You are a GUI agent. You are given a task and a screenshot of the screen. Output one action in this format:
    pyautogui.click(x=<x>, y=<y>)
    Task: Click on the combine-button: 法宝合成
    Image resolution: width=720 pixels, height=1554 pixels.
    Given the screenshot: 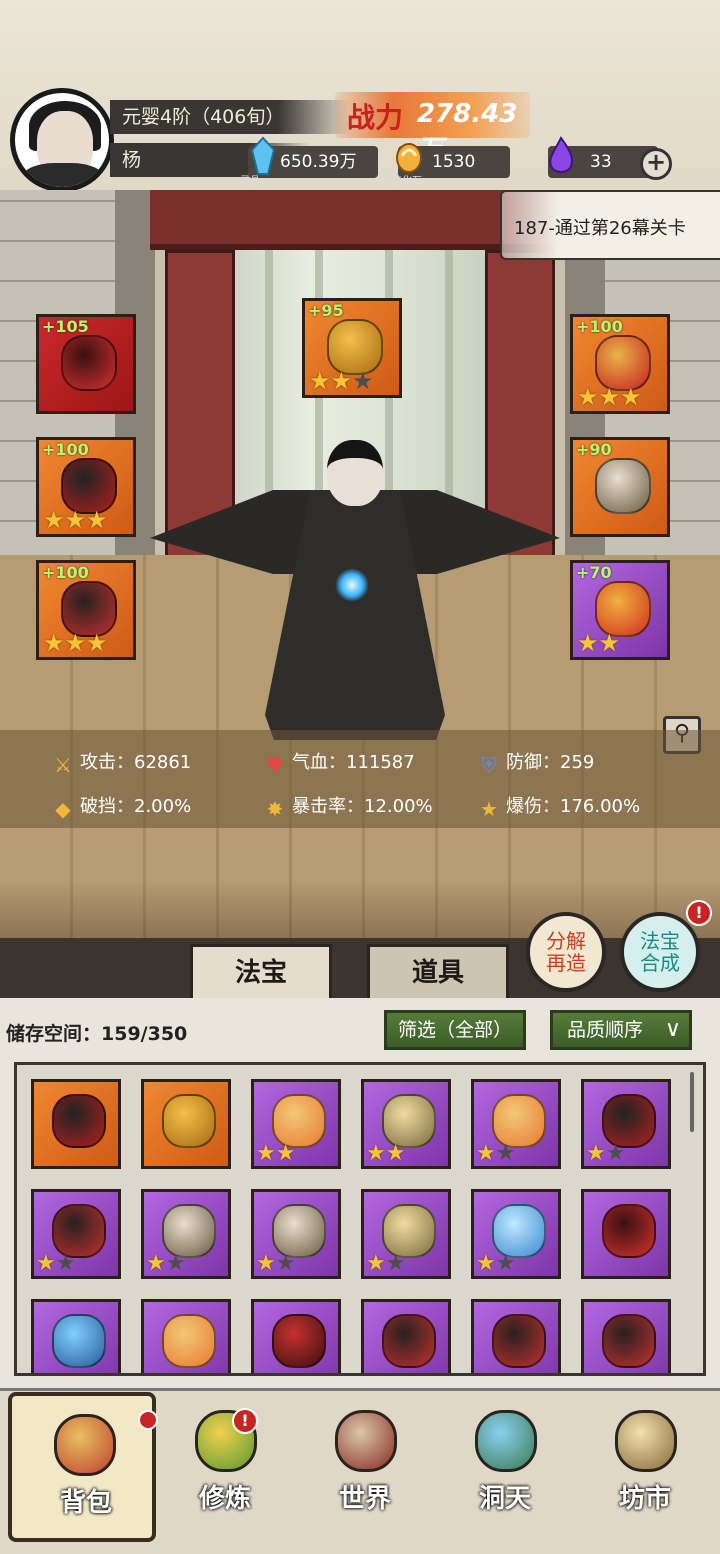 What is the action you would take?
    pyautogui.click(x=660, y=952)
    